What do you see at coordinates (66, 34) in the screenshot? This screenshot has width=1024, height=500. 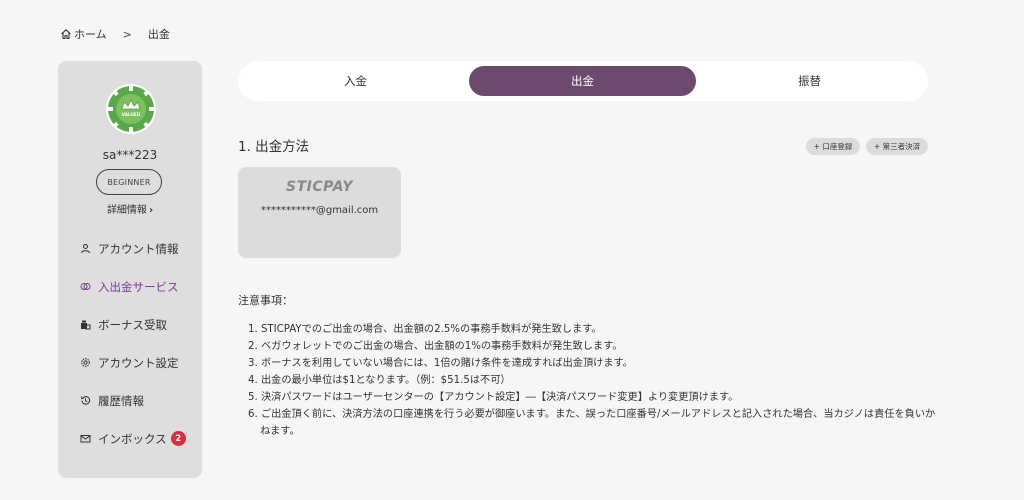 I see `home-icon` at bounding box center [66, 34].